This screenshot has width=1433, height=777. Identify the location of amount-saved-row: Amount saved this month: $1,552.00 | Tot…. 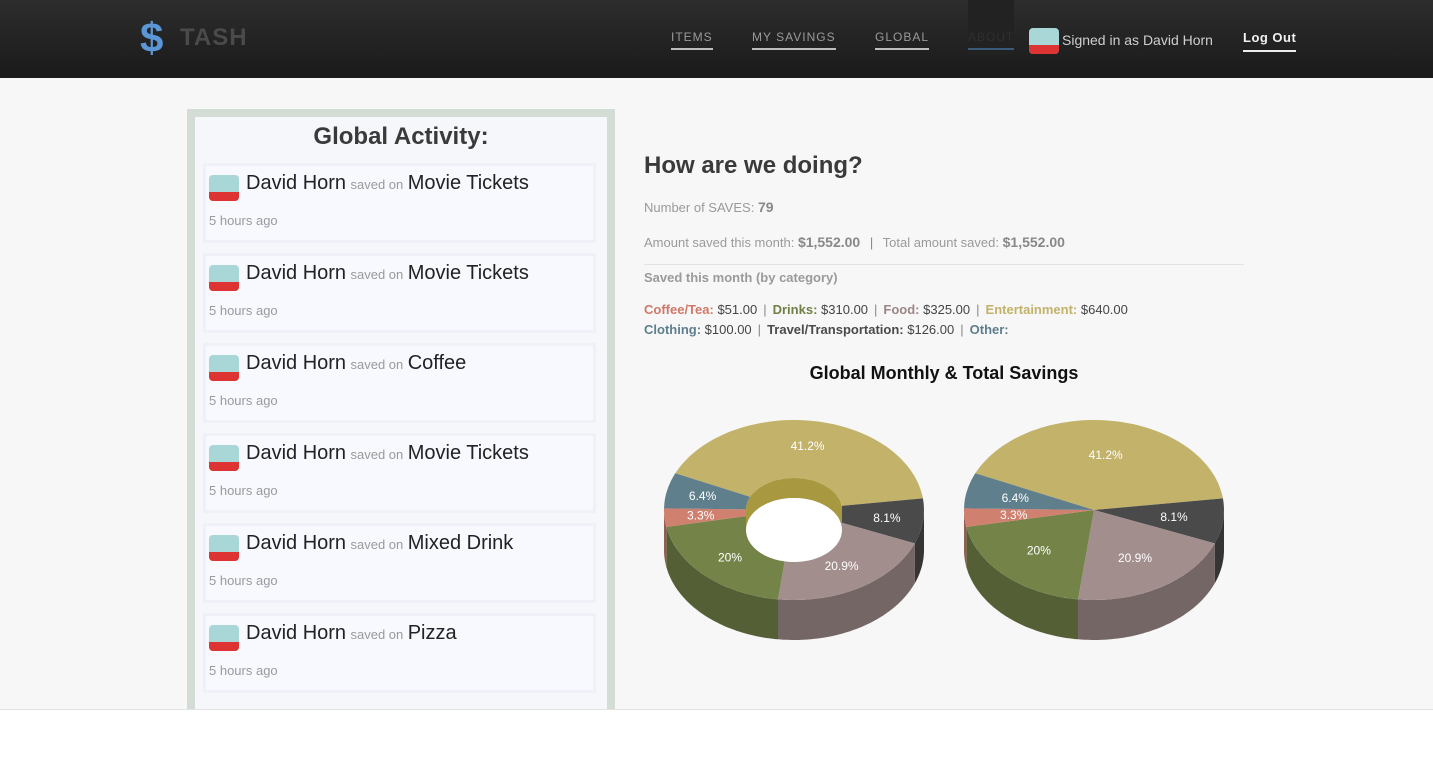
(854, 242).